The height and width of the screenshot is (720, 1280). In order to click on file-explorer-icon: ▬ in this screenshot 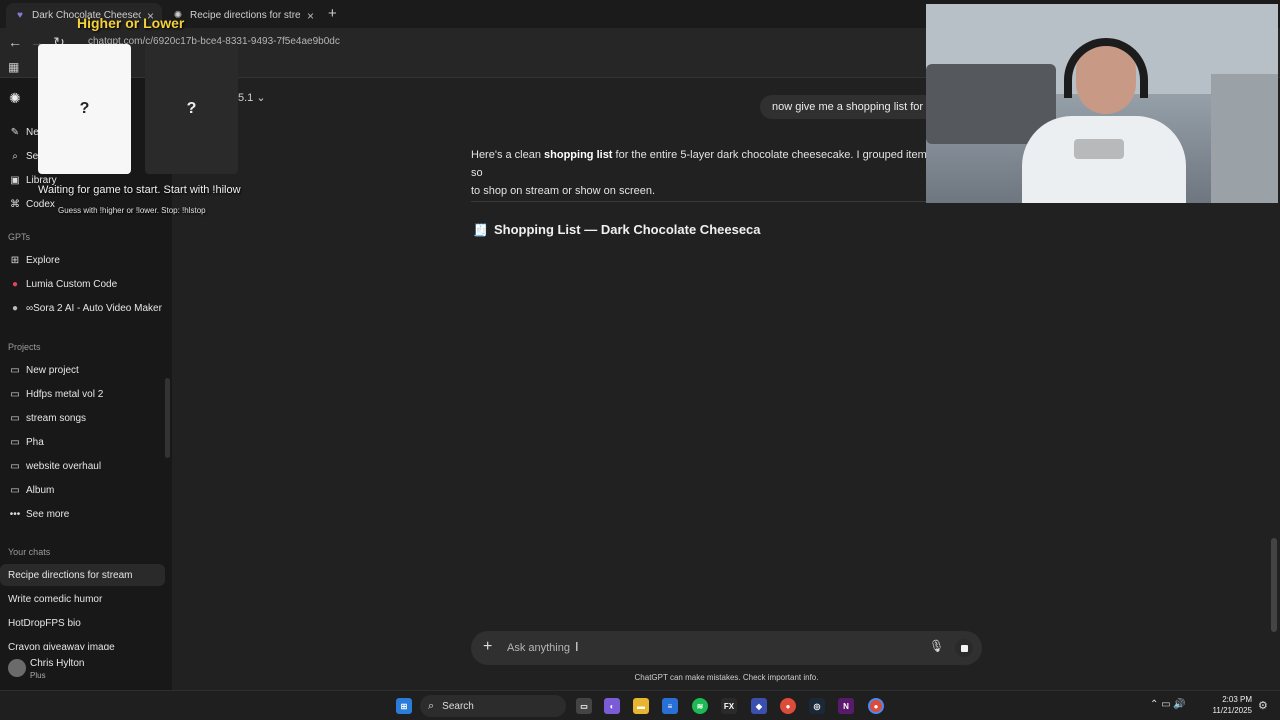, I will do `click(641, 706)`.